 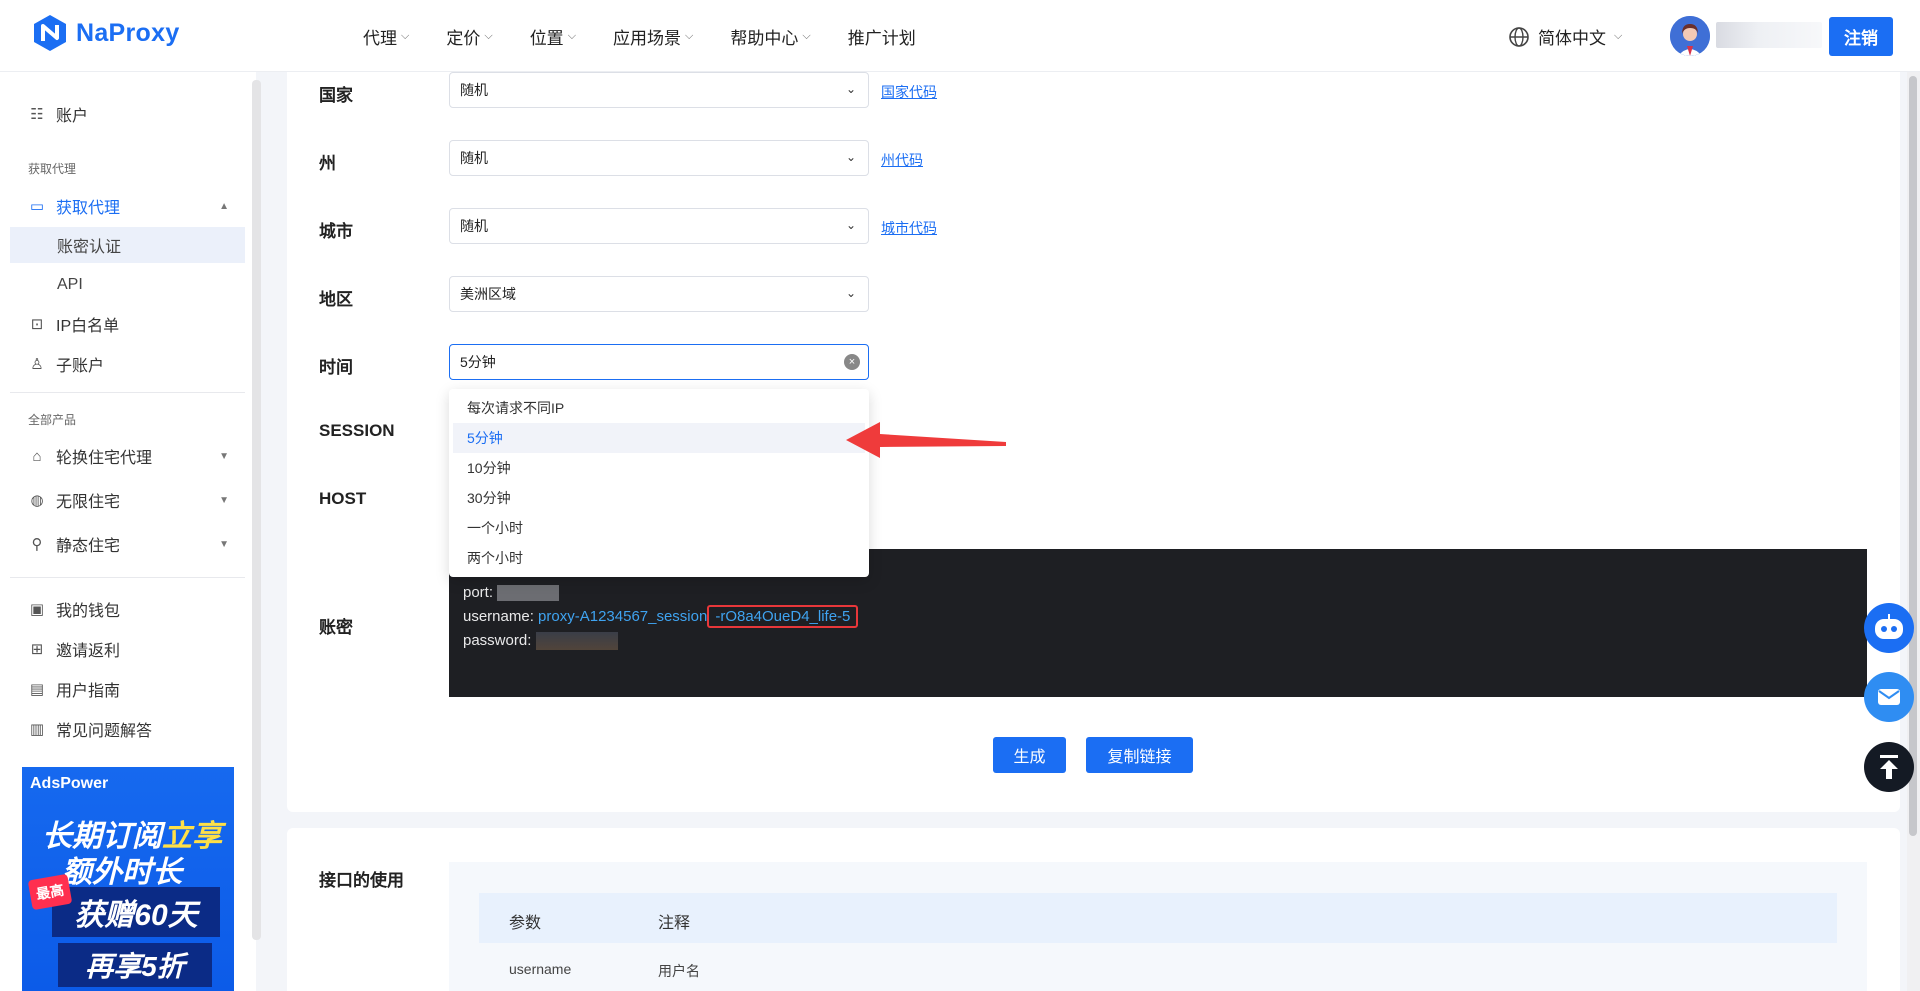 I want to click on gift-icon: ⊞, so click(x=37, y=649).